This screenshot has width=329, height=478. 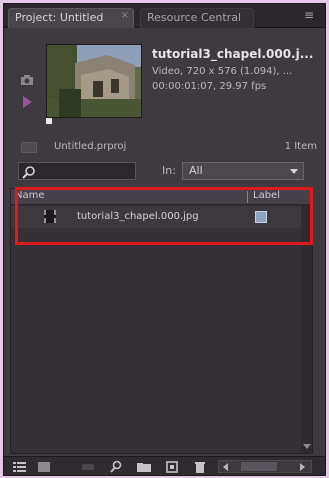 I want to click on bottom-toolbar, so click(x=164, y=465).